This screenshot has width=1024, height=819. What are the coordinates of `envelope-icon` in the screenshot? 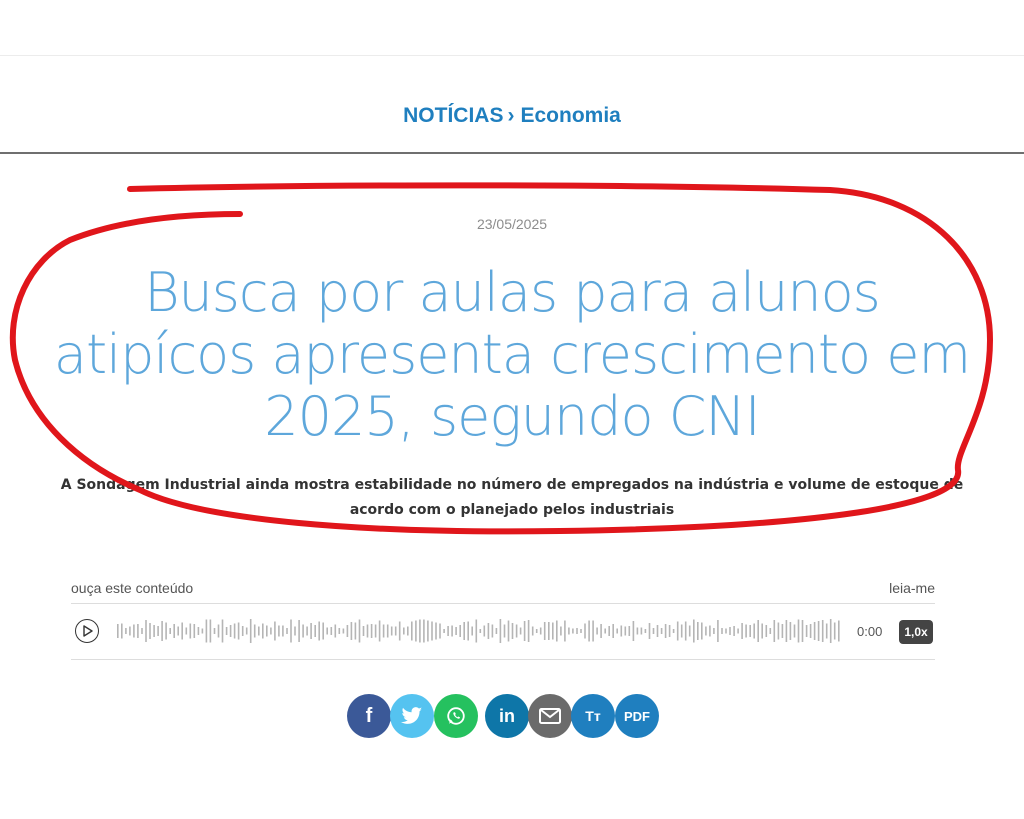 It's located at (550, 716).